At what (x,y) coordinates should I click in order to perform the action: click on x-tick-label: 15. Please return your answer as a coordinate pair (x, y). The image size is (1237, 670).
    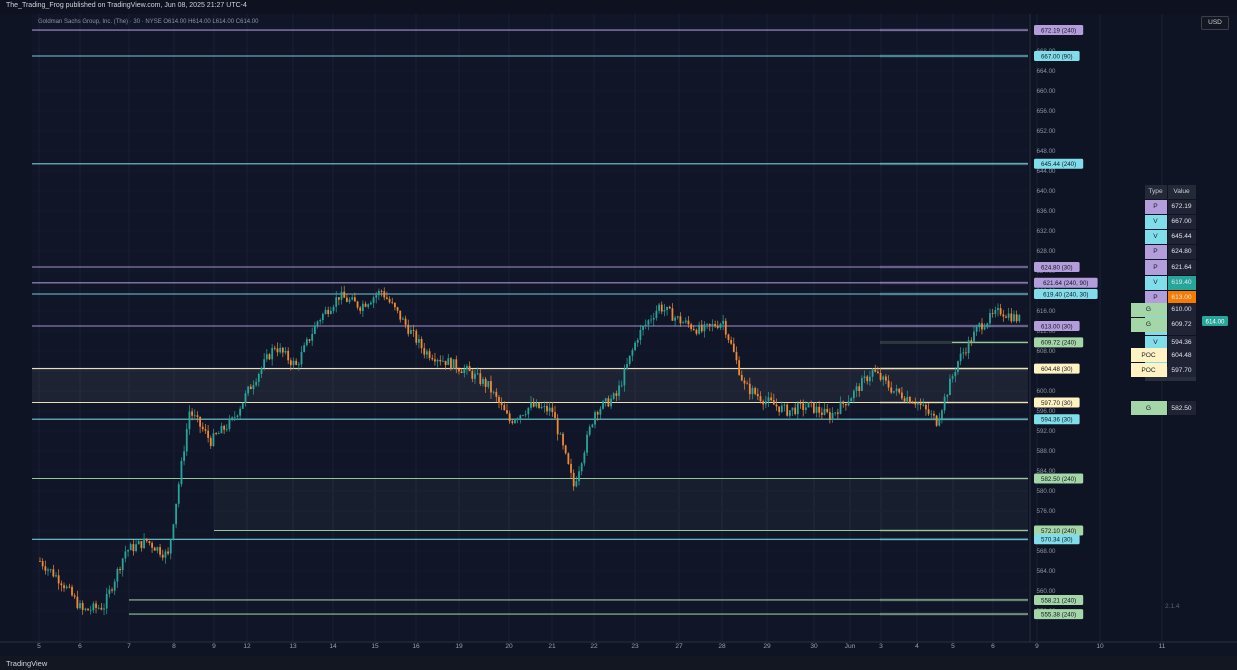
    Looking at the image, I should click on (375, 646).